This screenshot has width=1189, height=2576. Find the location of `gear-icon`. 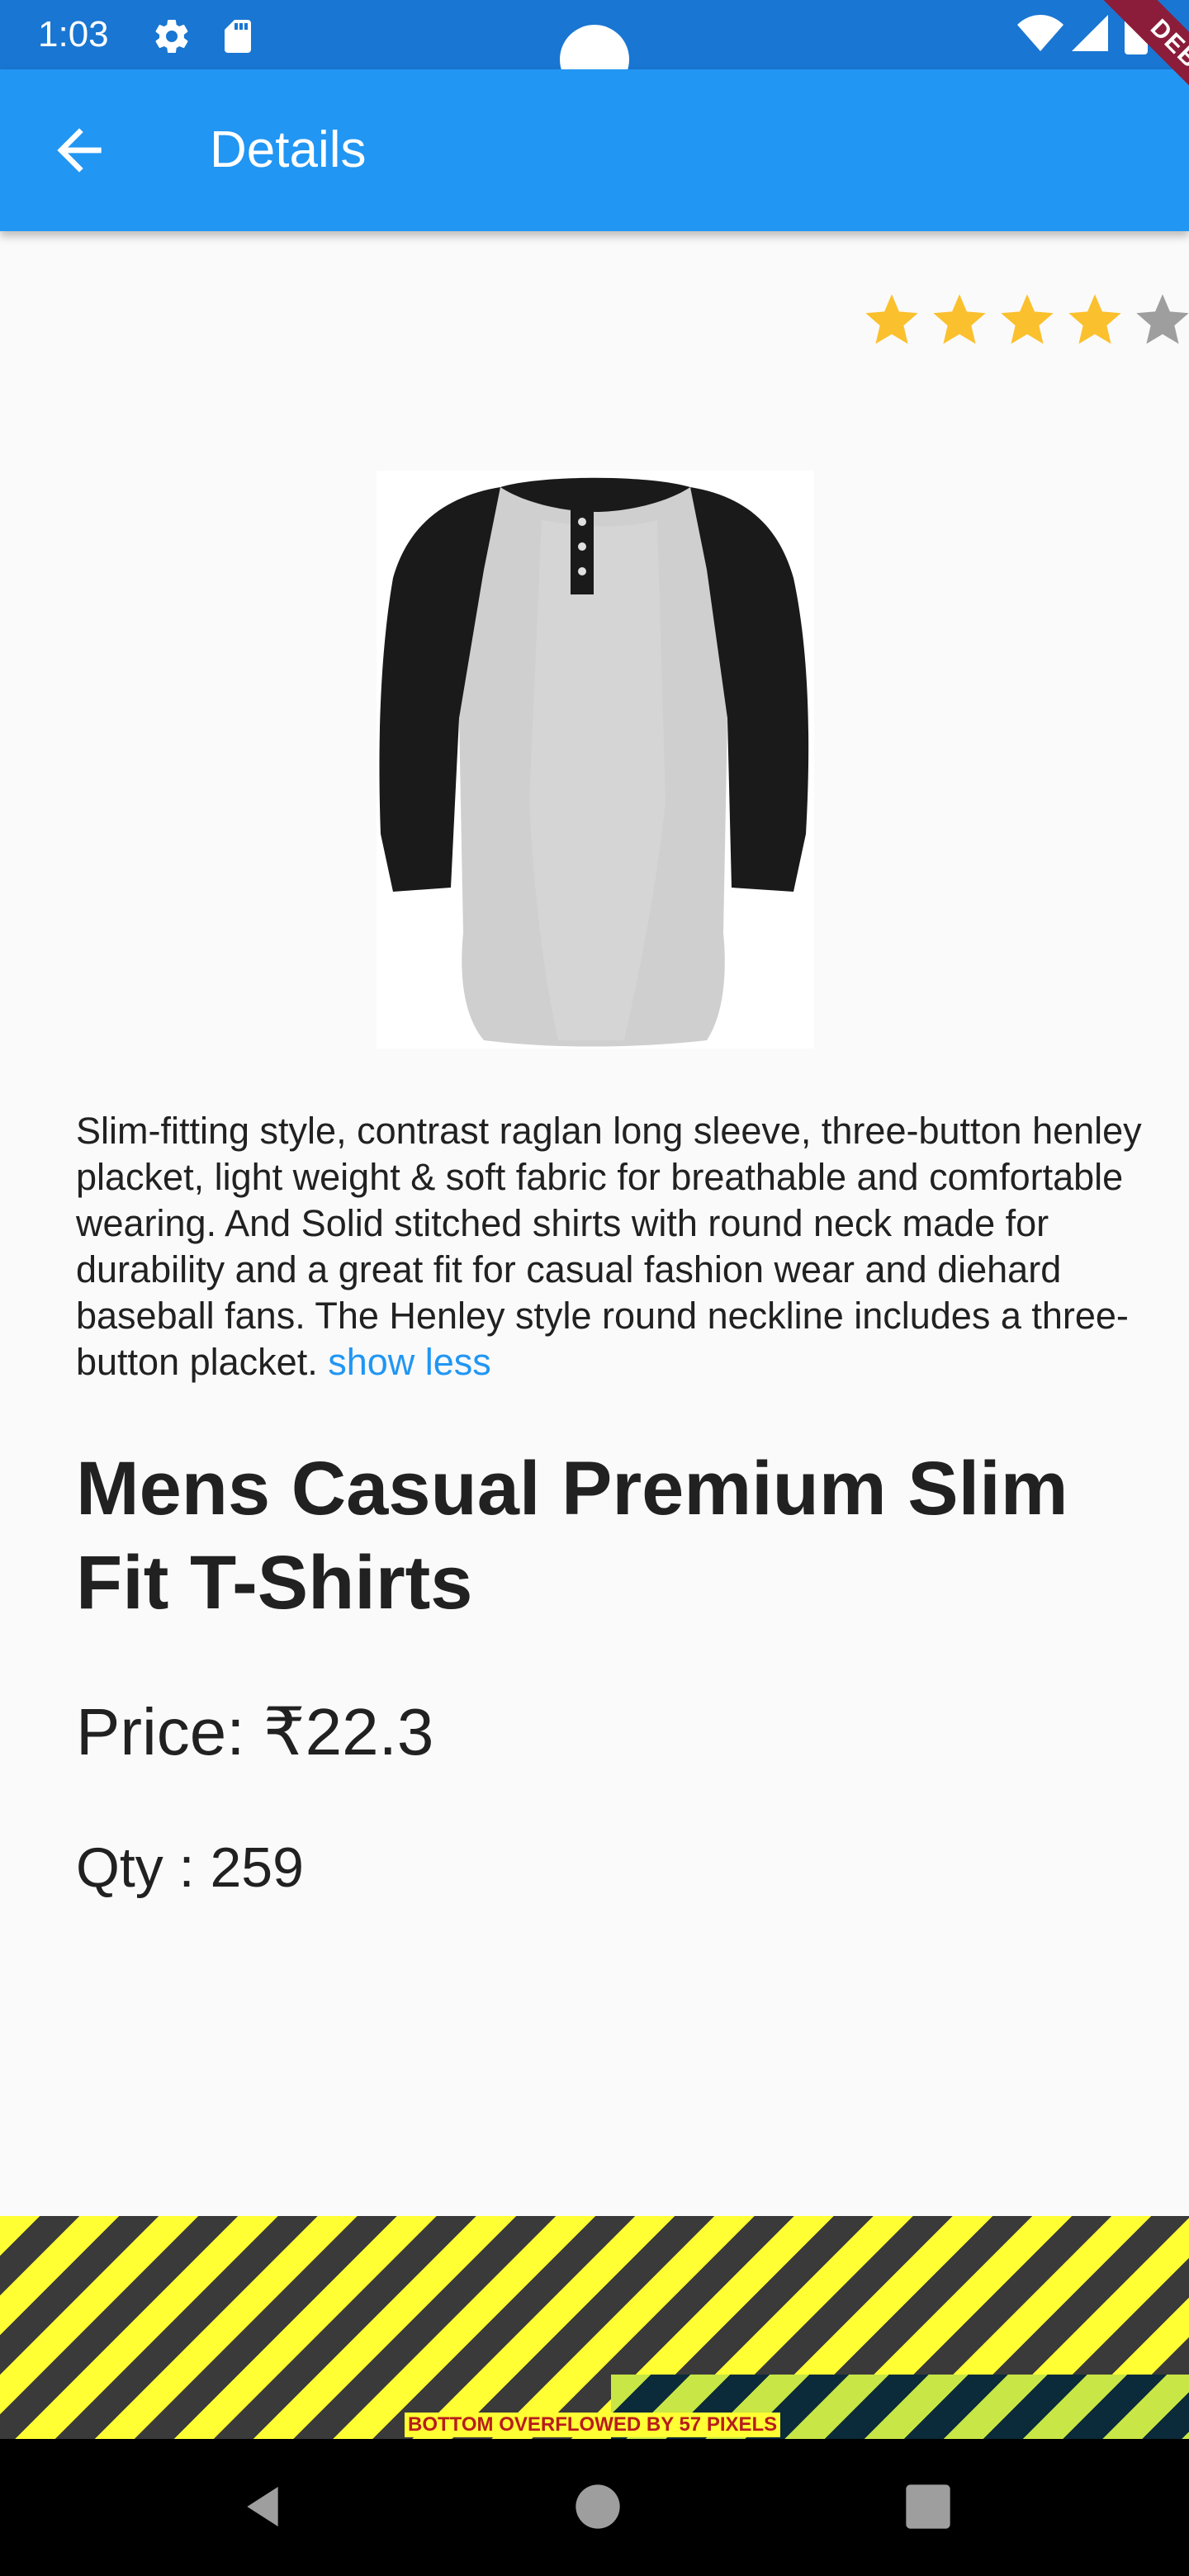

gear-icon is located at coordinates (171, 37).